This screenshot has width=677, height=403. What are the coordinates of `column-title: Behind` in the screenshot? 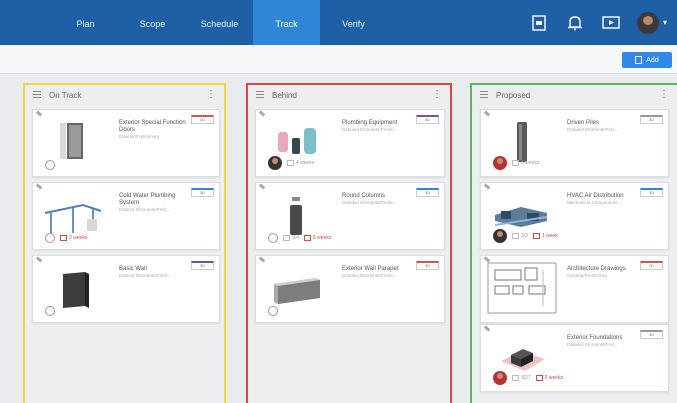 It's located at (284, 95).